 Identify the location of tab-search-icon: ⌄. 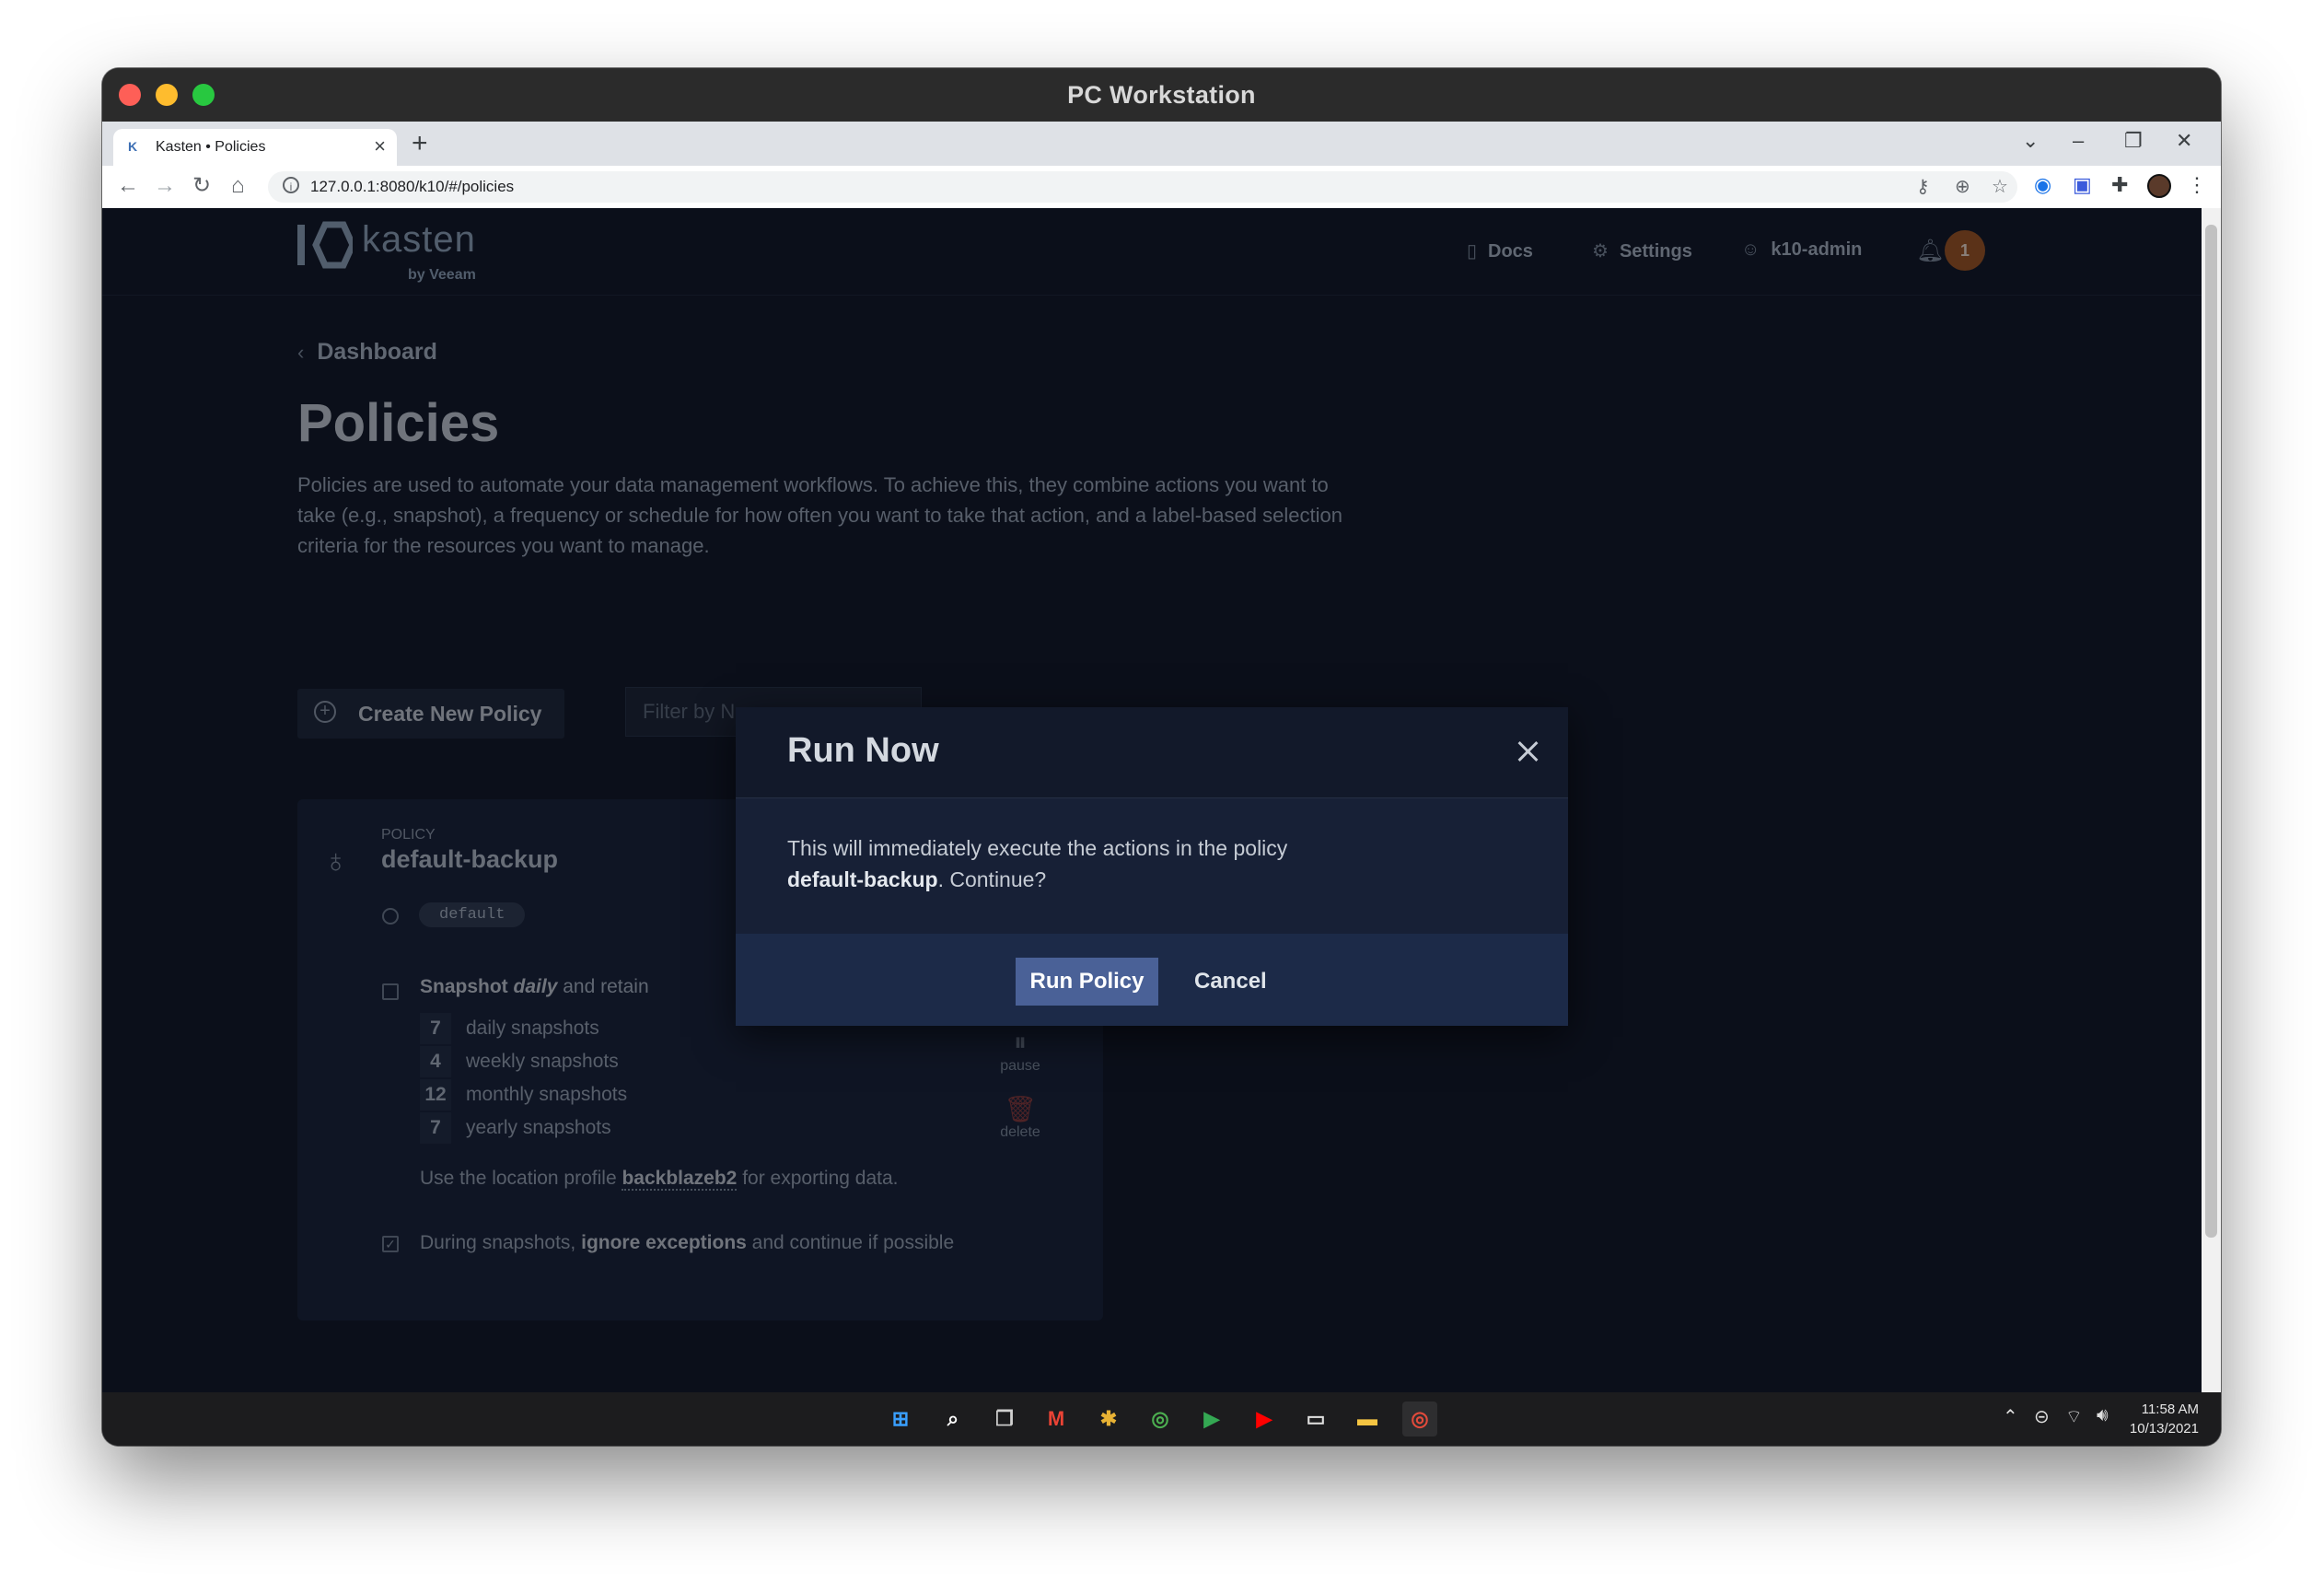
(2031, 141).